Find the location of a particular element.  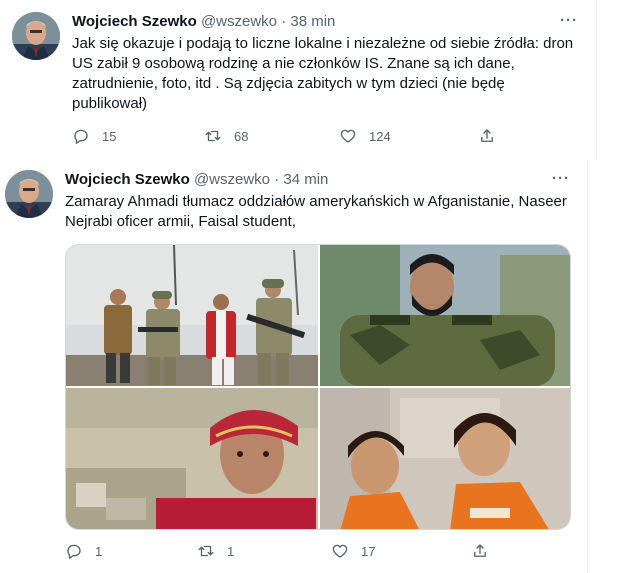

tweet-actions: 1 1 17 is located at coordinates (293, 552).